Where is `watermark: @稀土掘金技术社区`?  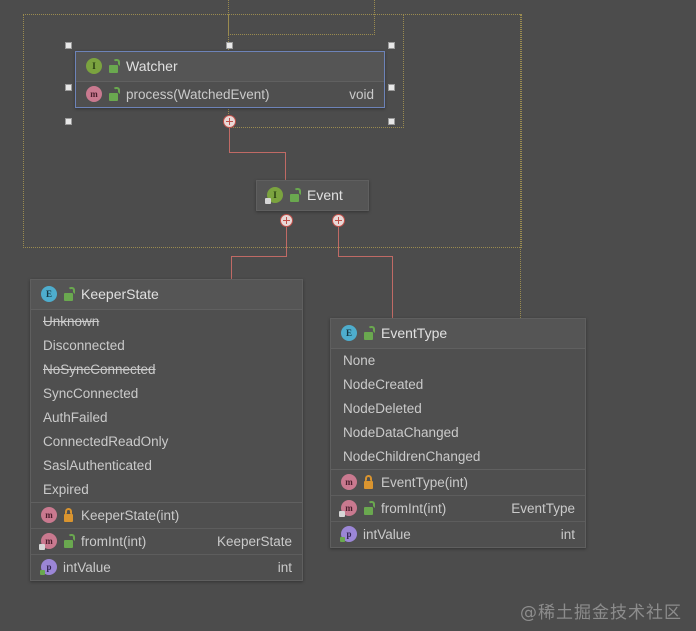 watermark: @稀土掘金技术社区 is located at coordinates (601, 613).